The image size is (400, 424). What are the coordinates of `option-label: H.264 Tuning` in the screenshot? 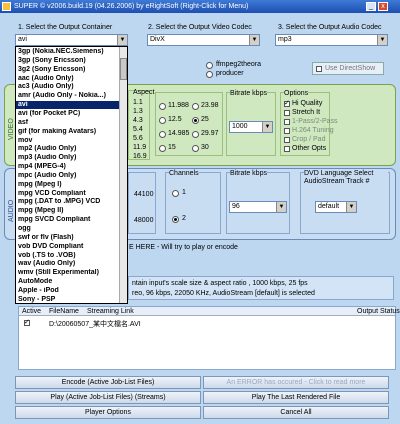 It's located at (313, 130).